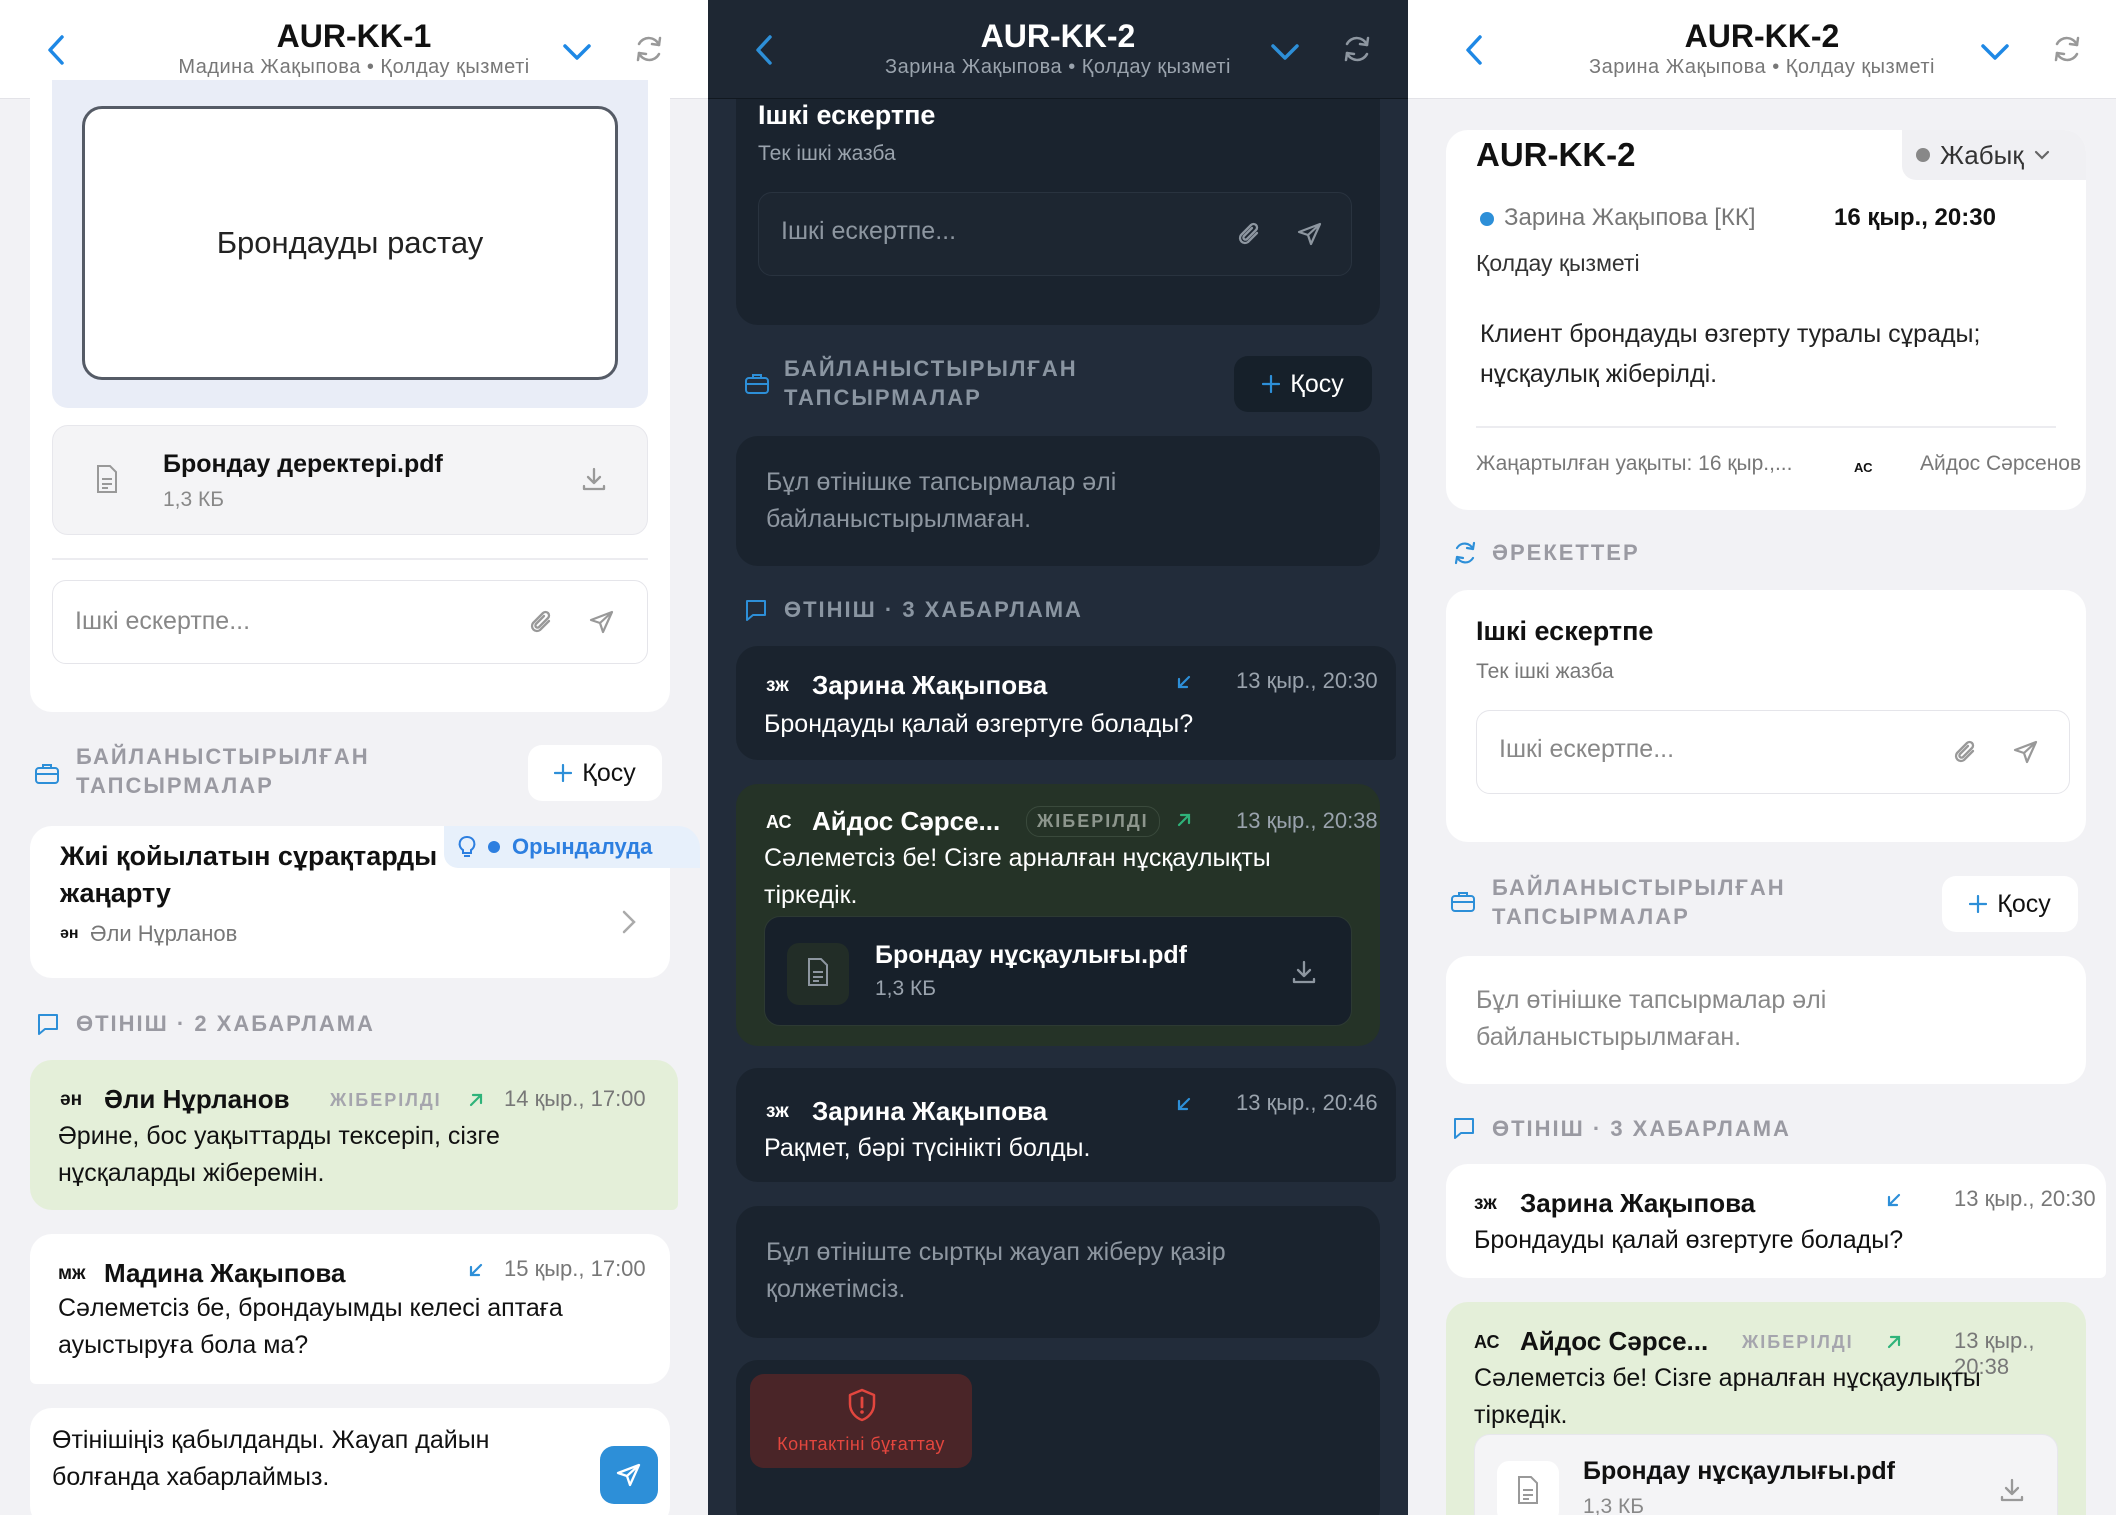 The height and width of the screenshot is (1515, 2116). I want to click on message-avatar: мж, so click(72, 1273).